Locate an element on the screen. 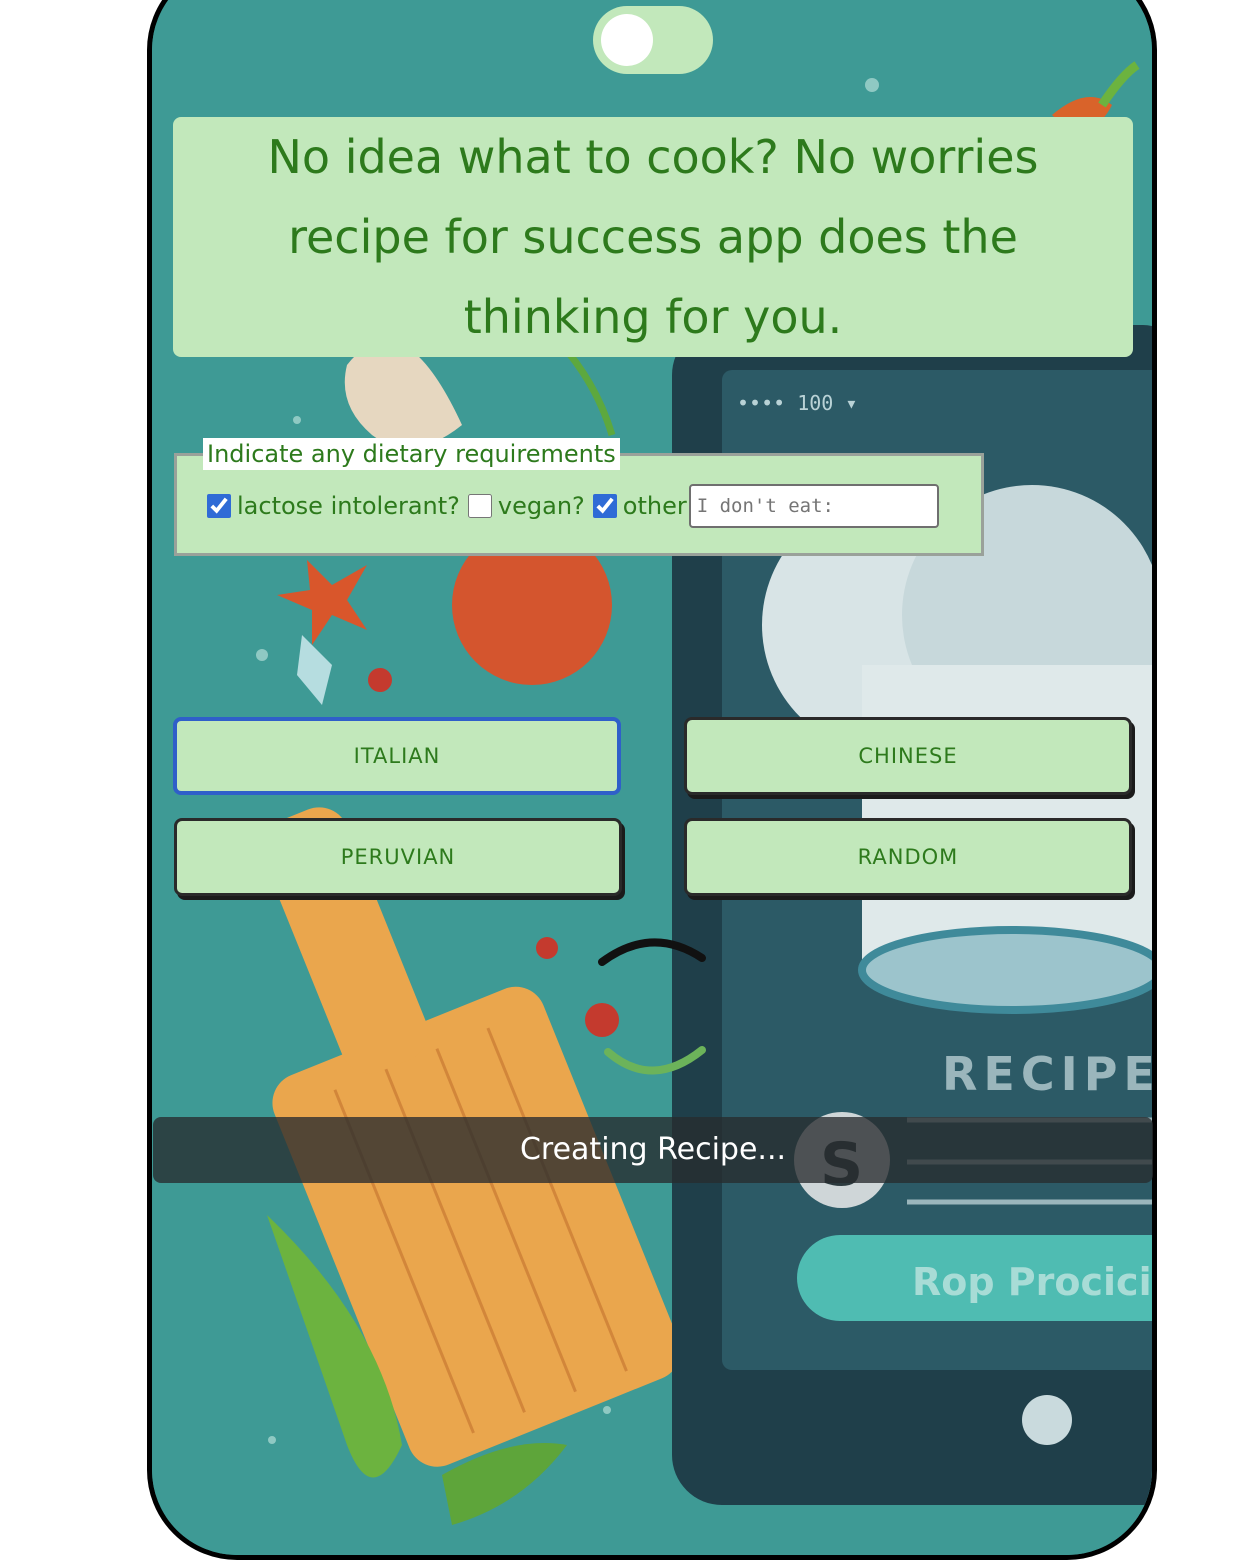 The width and height of the screenshot is (1244, 1560). dietary-options: lactose intolerant? vegan? other is located at coordinates (594, 506).